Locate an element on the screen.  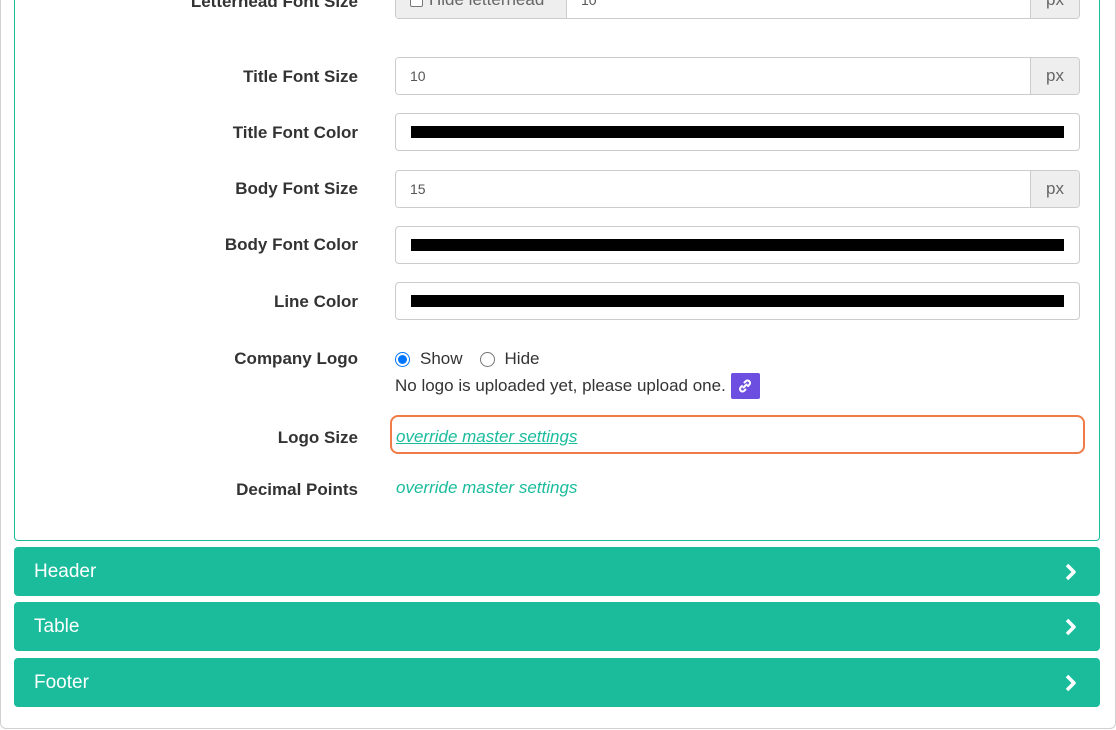
title-font-color-picker is located at coordinates (737, 132).